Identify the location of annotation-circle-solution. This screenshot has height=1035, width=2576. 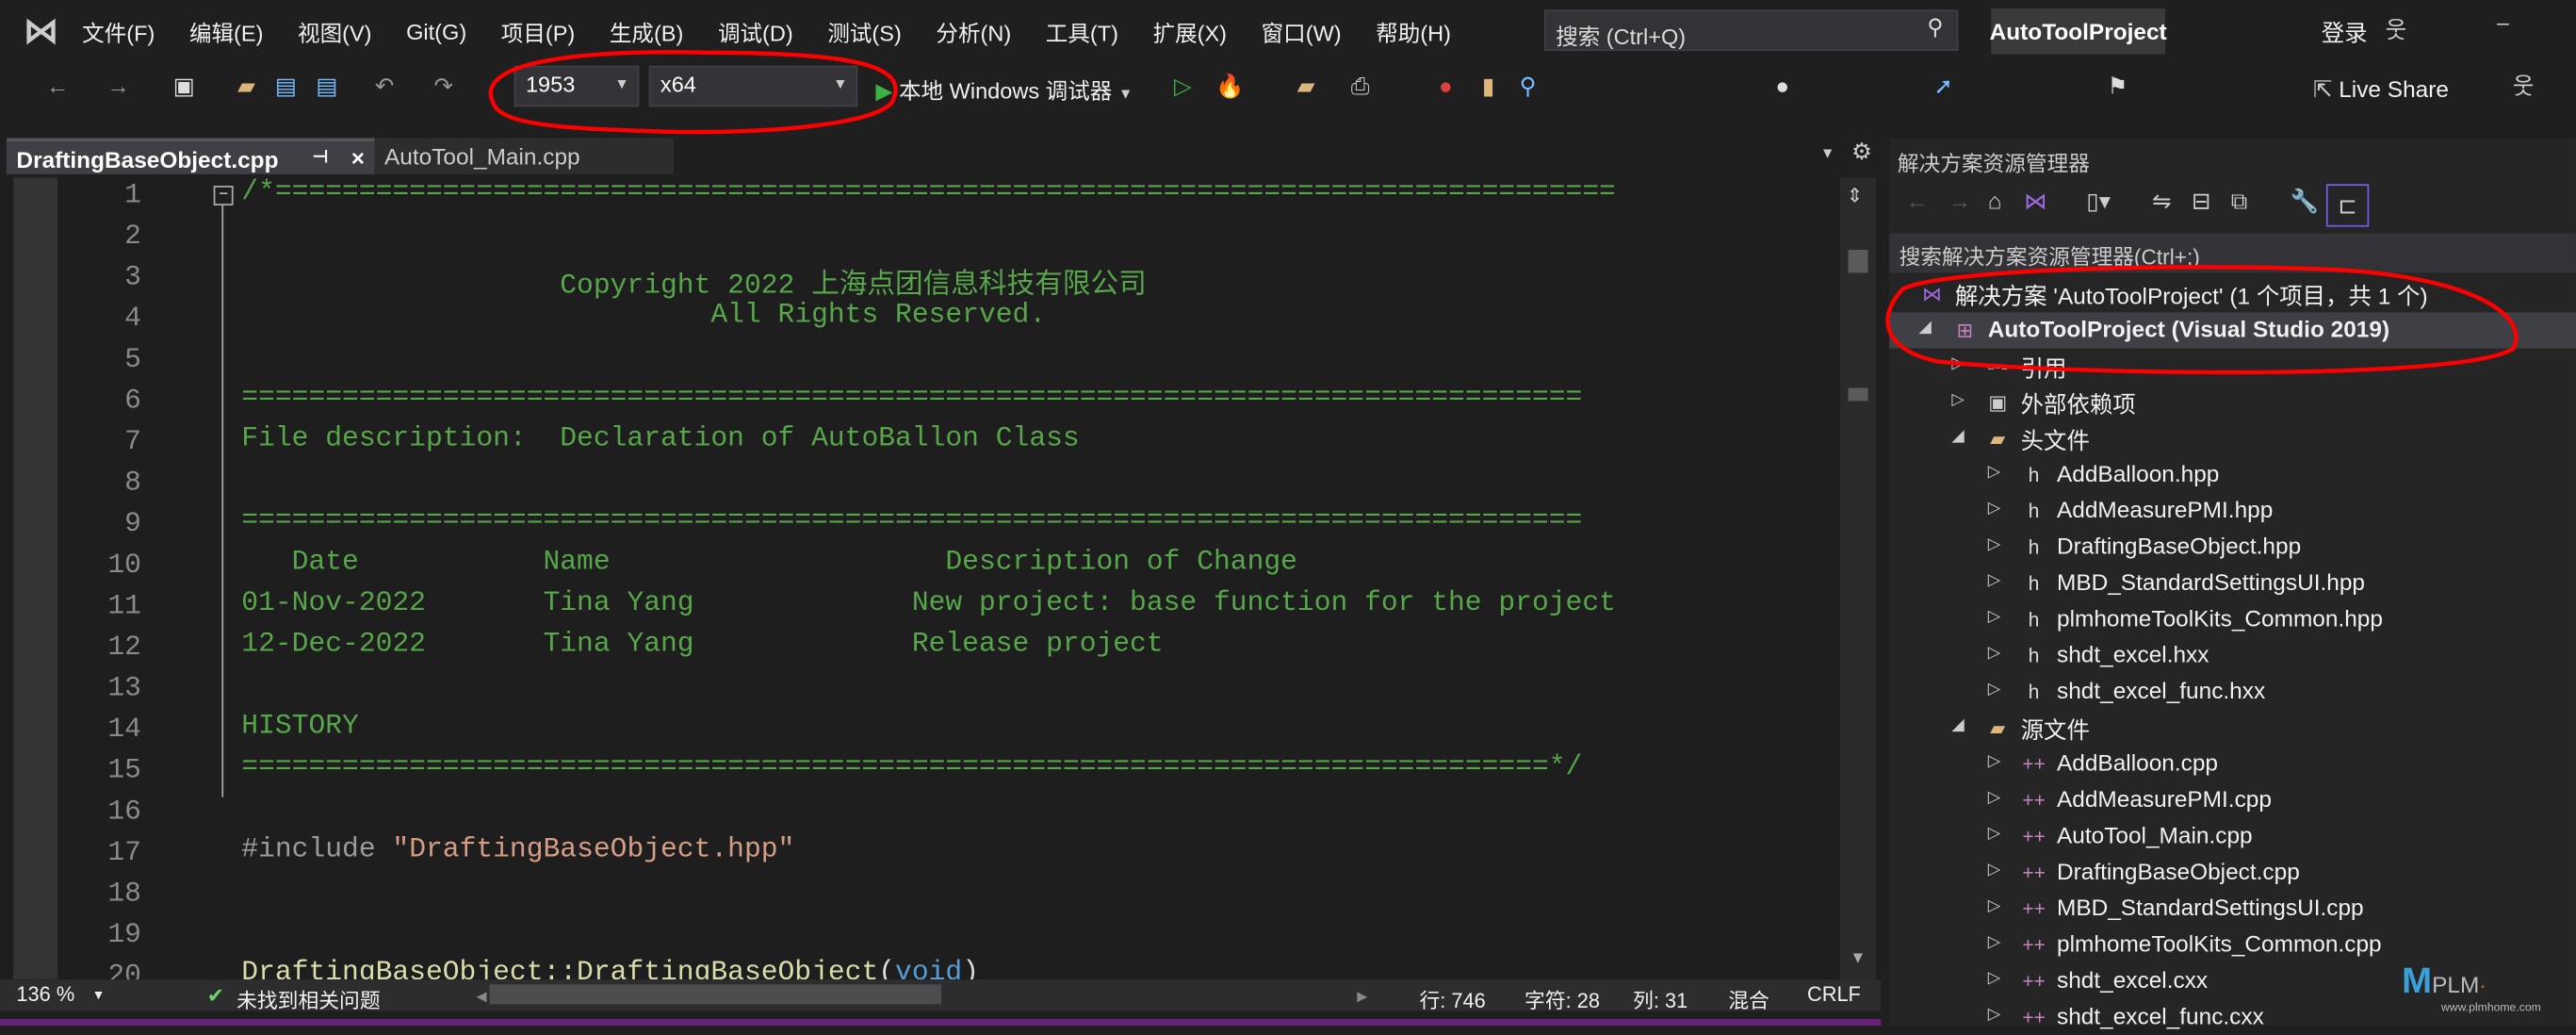
(2202, 320).